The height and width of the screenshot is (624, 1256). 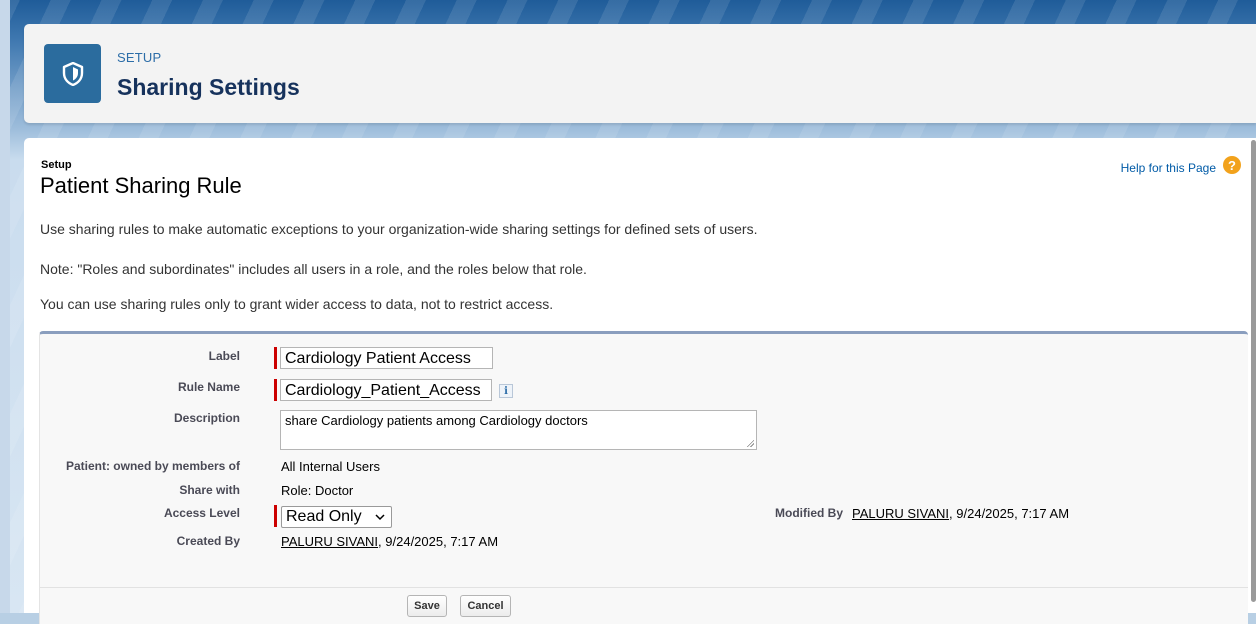 What do you see at coordinates (438, 541) in the screenshot?
I see `created-by-date: , 9/24/2025, 7:17 AM` at bounding box center [438, 541].